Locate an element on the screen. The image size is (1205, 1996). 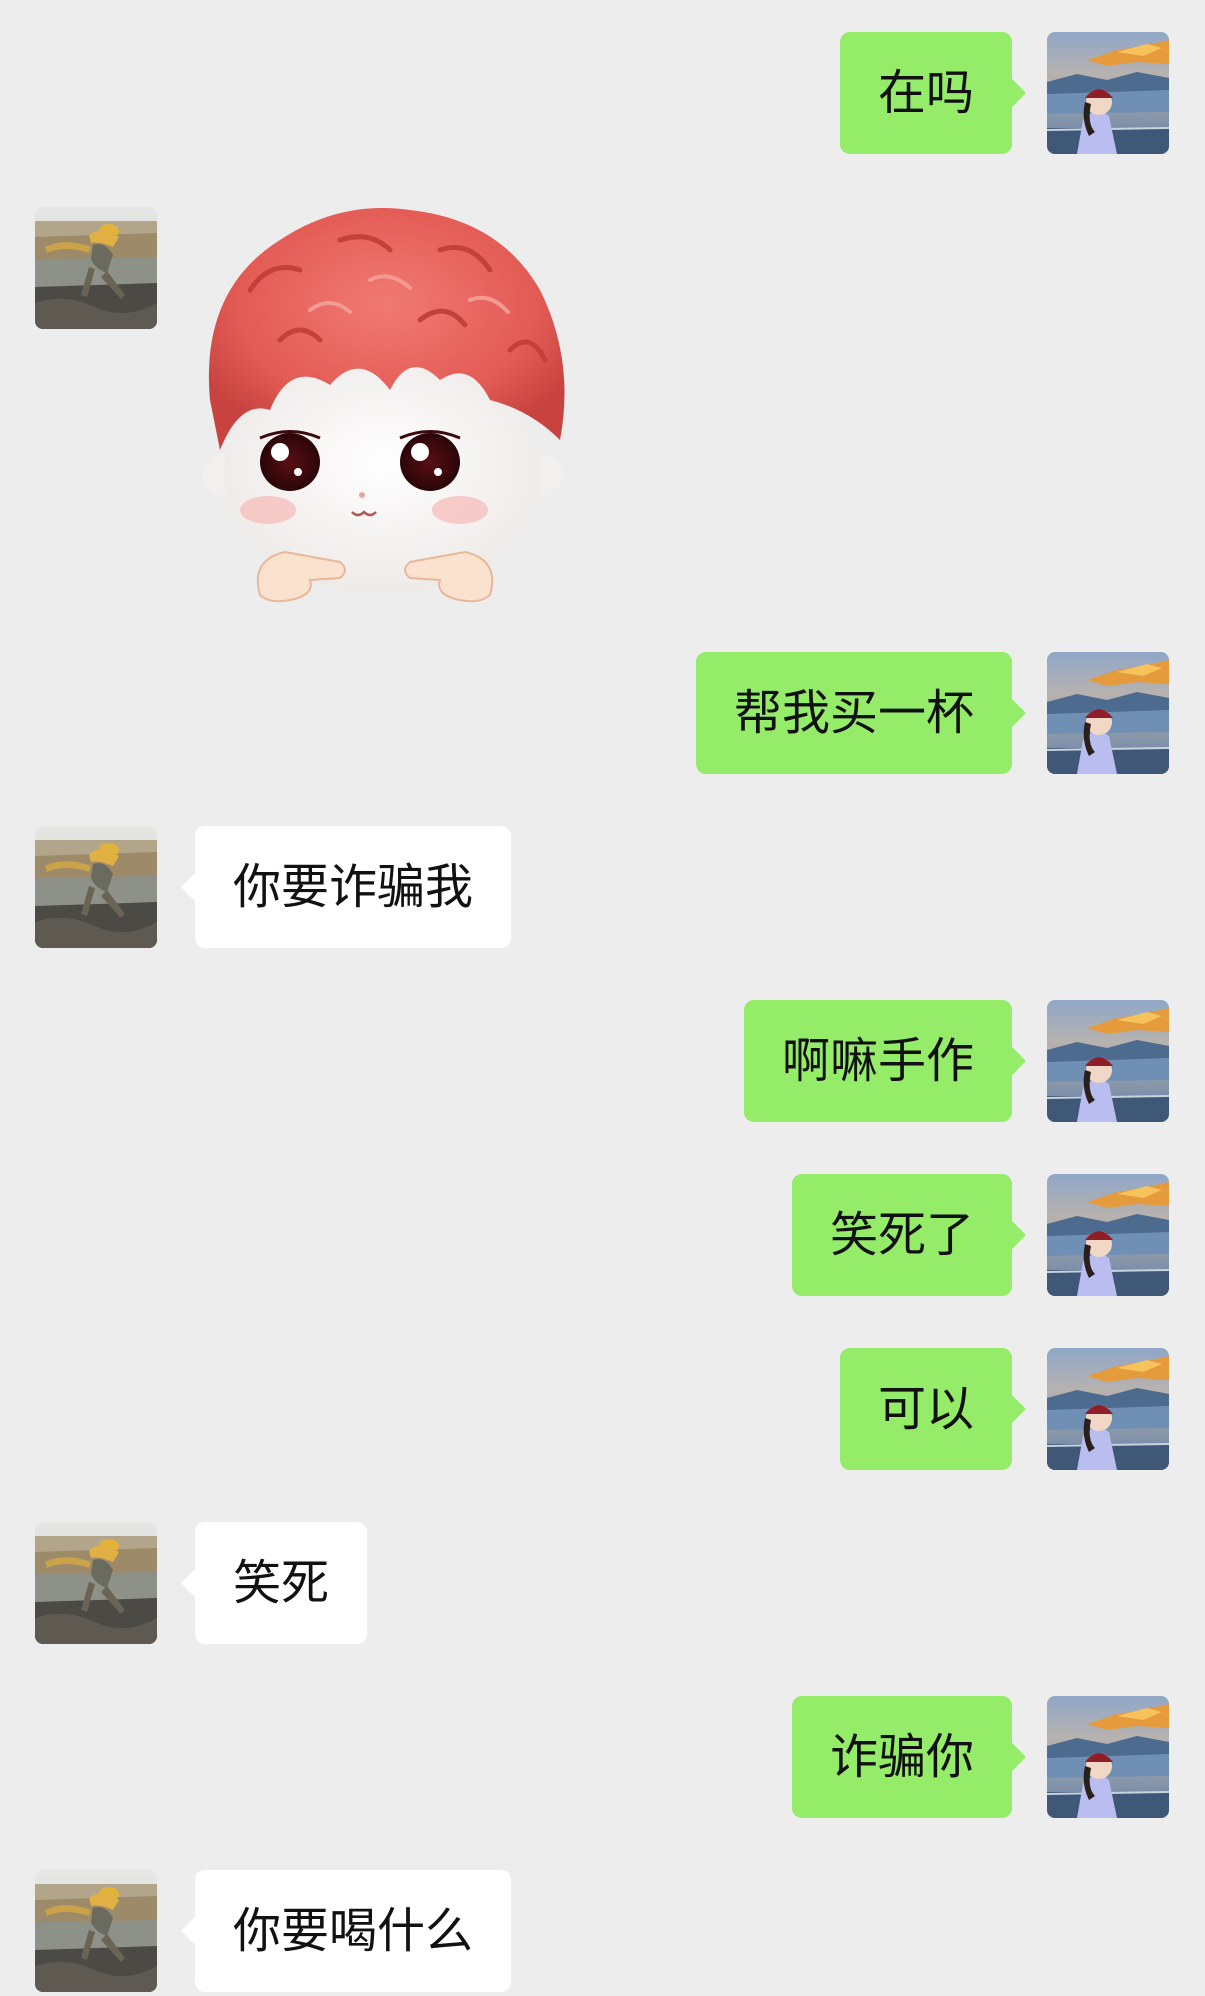
message-bubble-self: 帮我买一杯 is located at coordinates (861, 713).